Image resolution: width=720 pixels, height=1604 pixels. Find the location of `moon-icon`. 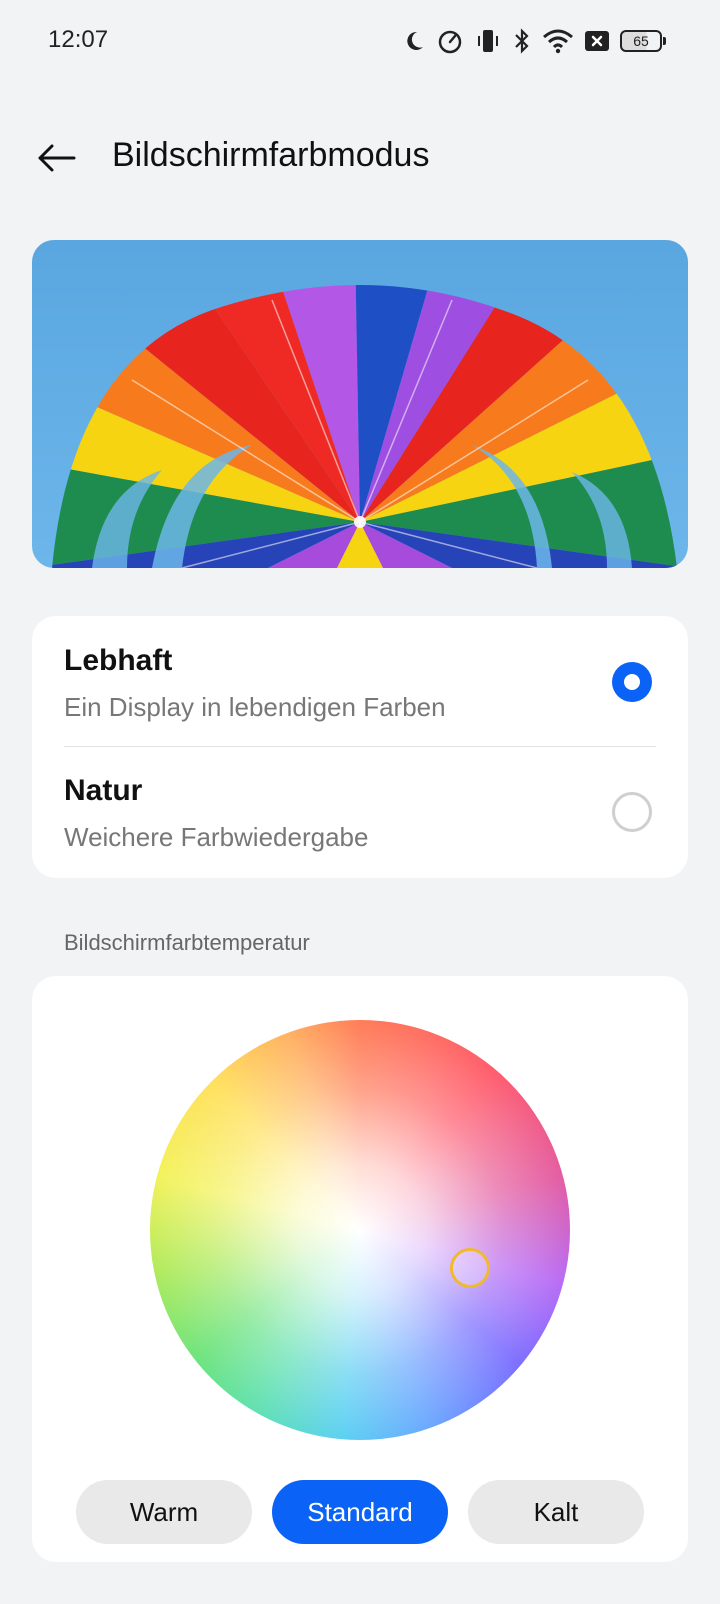

moon-icon is located at coordinates (415, 40).